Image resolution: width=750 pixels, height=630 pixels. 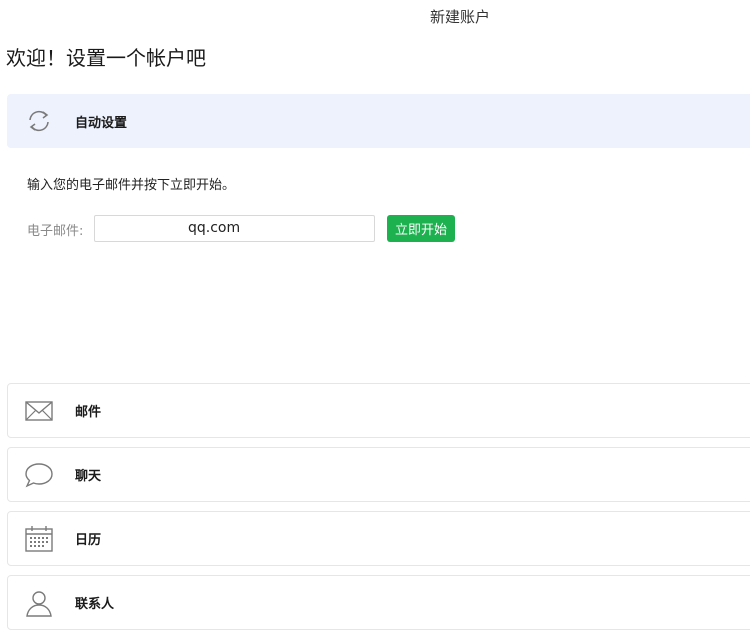 I want to click on setup-instruction: 输入您的电子邮件并按下立即开始。, so click(x=131, y=185).